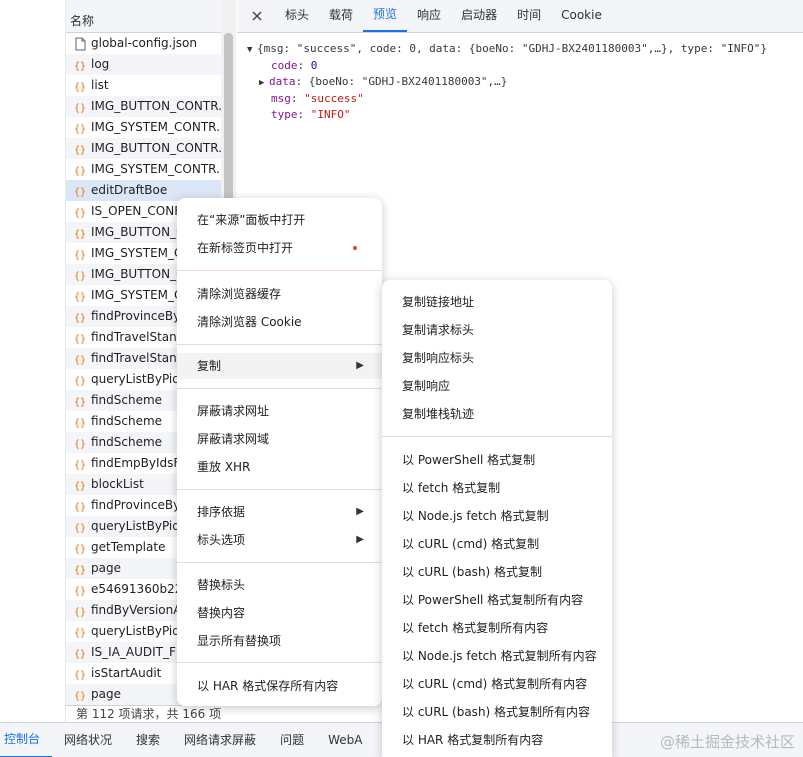 This screenshot has width=803, height=757. Describe the element at coordinates (497, 572) in the screenshot. I see `copy-as-format-item: 以 cURL (bash) 格式复制` at that location.